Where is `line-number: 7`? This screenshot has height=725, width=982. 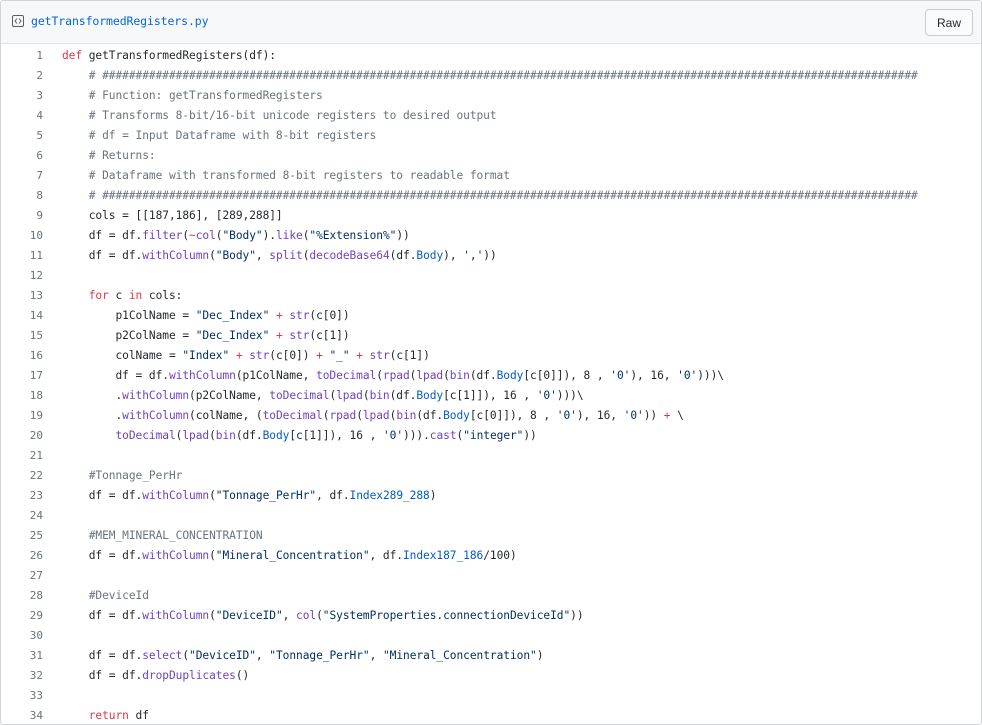
line-number: 7 is located at coordinates (22, 176).